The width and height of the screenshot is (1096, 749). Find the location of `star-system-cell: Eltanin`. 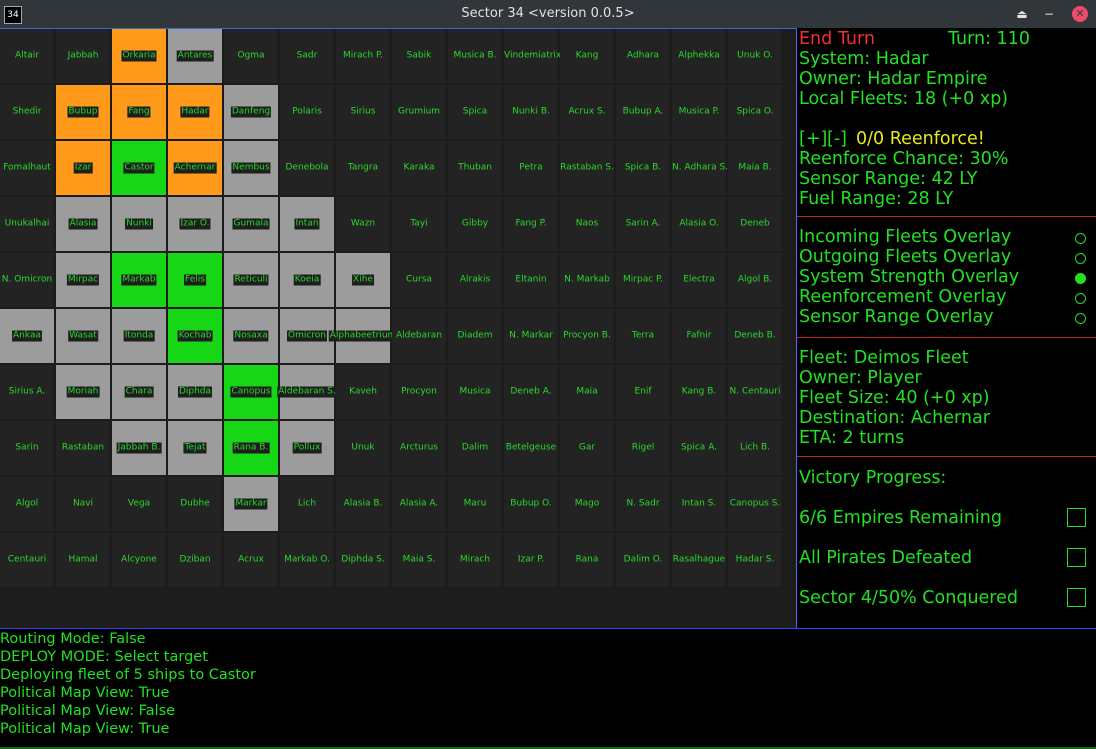

star-system-cell: Eltanin is located at coordinates (531, 280).